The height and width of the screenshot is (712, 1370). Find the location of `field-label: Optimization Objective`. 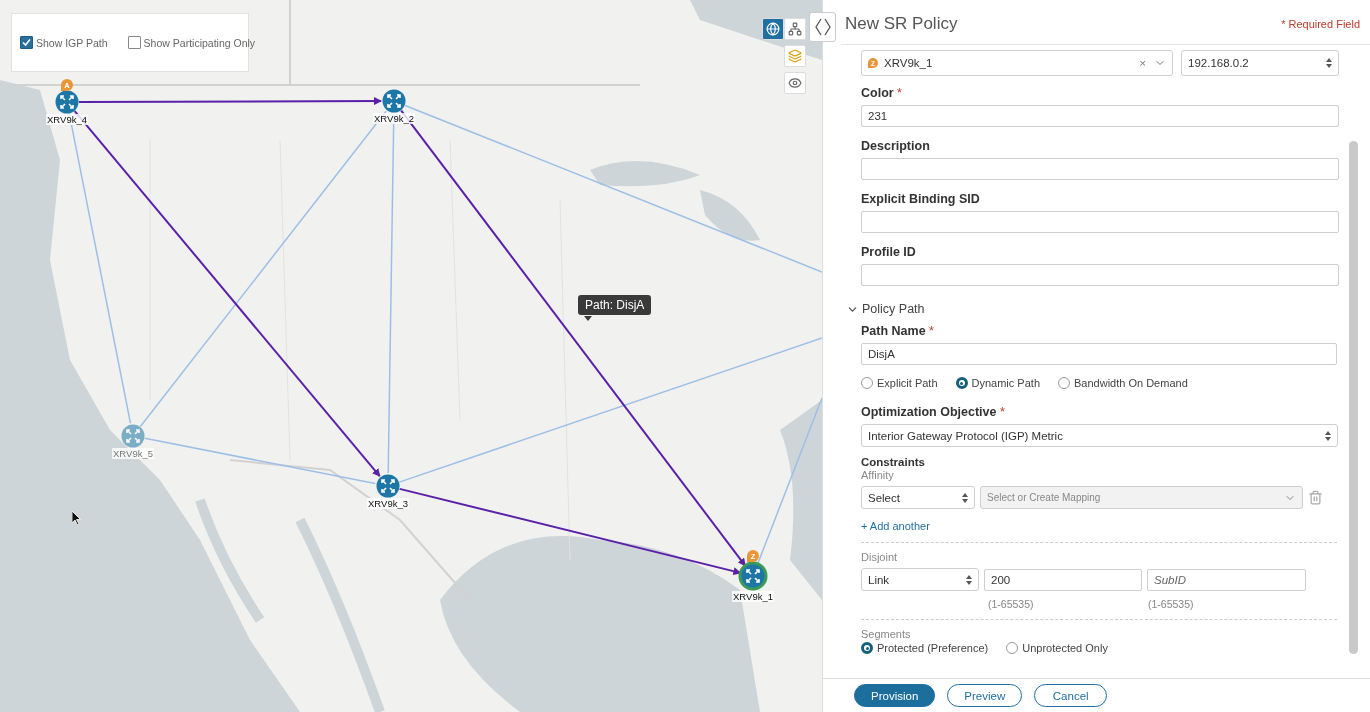

field-label: Optimization Objective is located at coordinates (929, 412).